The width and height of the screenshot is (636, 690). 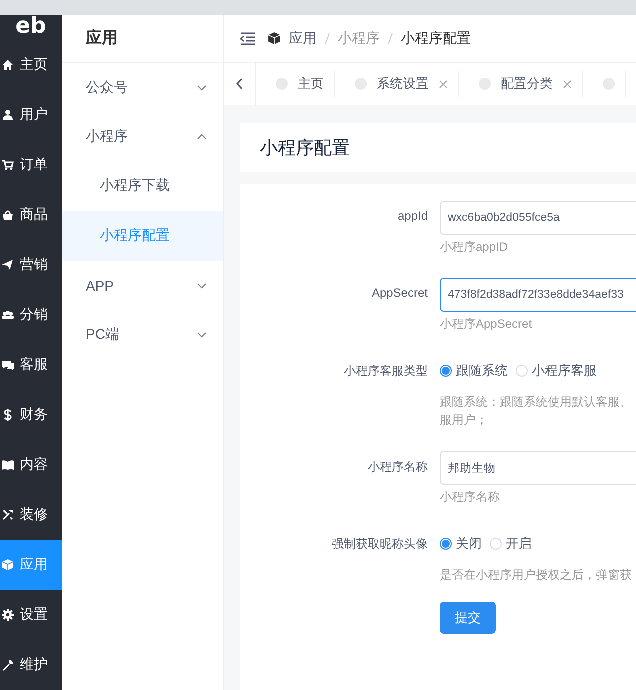 I want to click on sidebar-item: 装修, so click(x=31, y=515).